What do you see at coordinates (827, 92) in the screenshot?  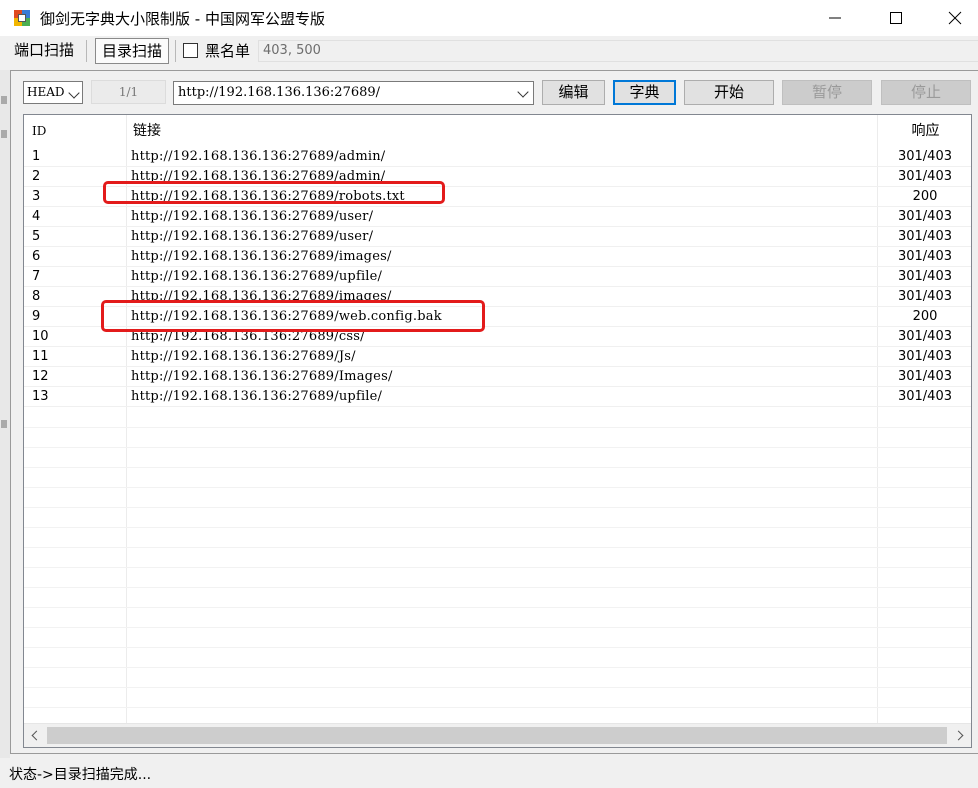 I see `pause-button: 暂停` at bounding box center [827, 92].